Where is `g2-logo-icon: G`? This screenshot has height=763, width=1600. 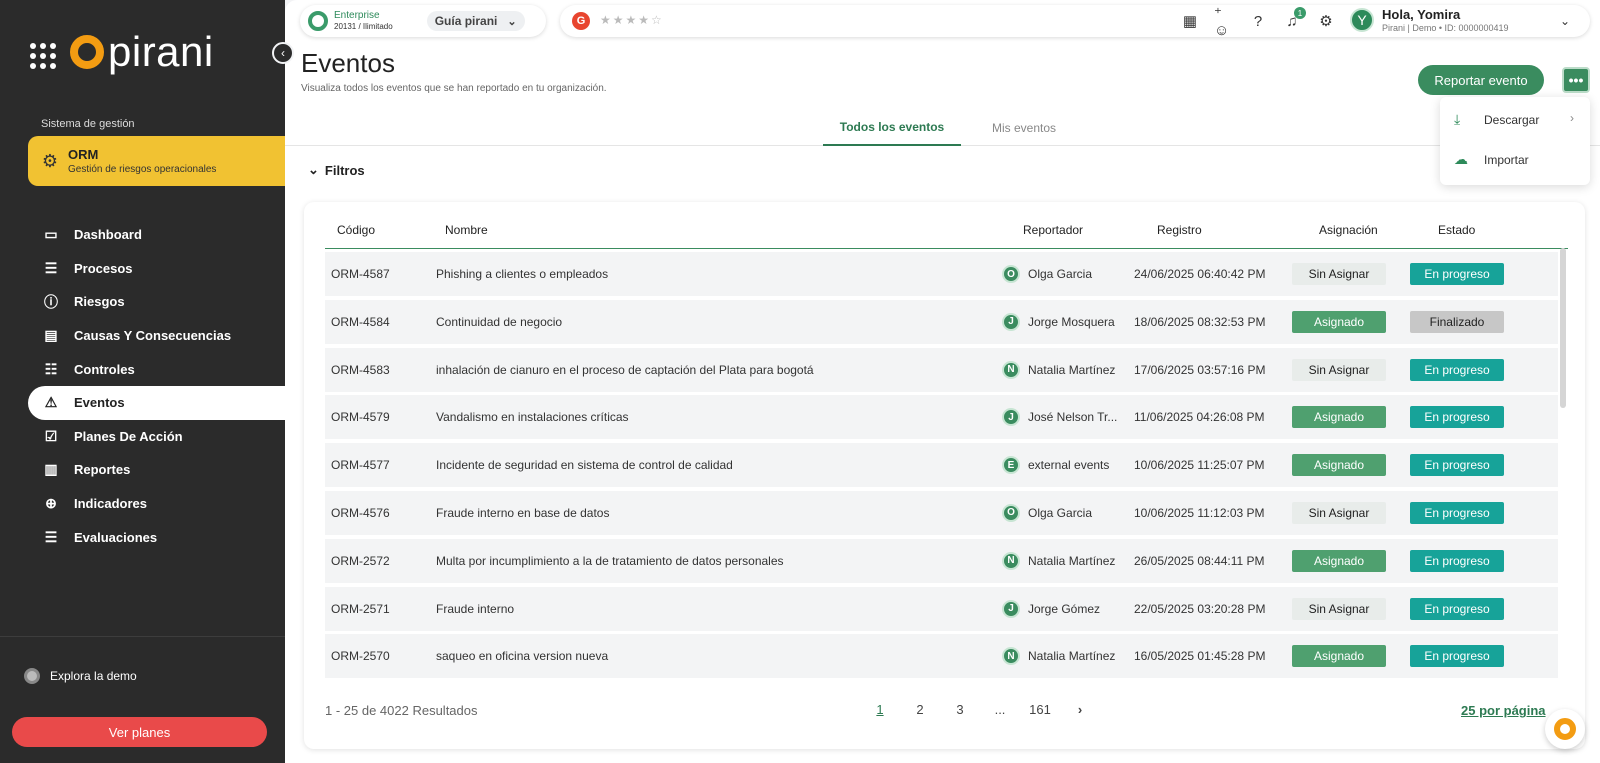
g2-logo-icon: G is located at coordinates (581, 21).